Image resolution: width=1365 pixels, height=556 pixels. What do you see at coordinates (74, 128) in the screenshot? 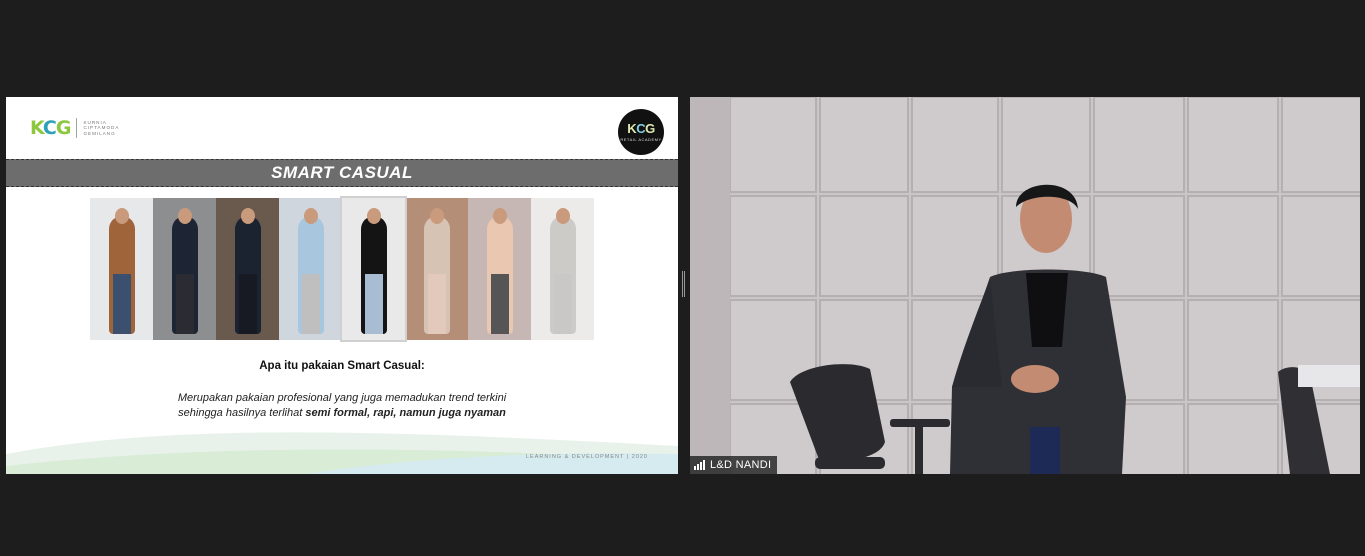
I see `kcg-logo: KCG KURNIA CIPTAMODA GEMILANG` at bounding box center [74, 128].